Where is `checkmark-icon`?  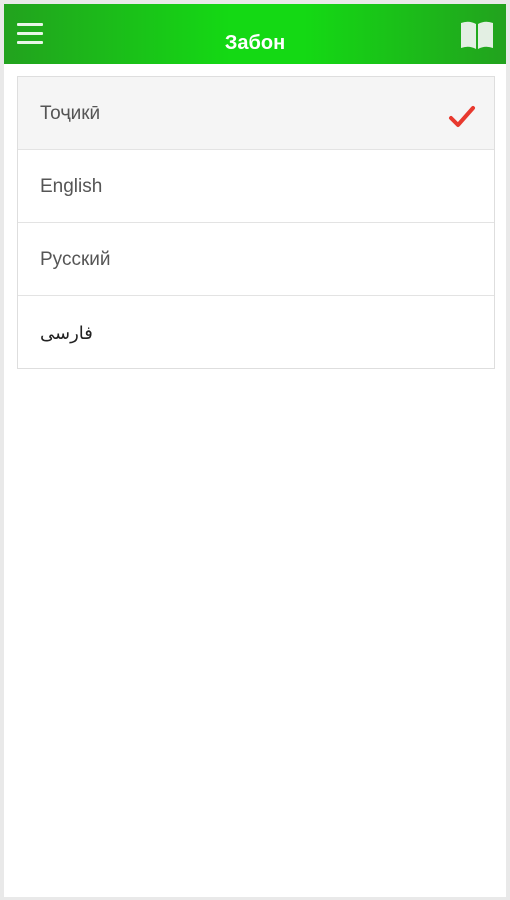
checkmark-icon is located at coordinates (462, 116).